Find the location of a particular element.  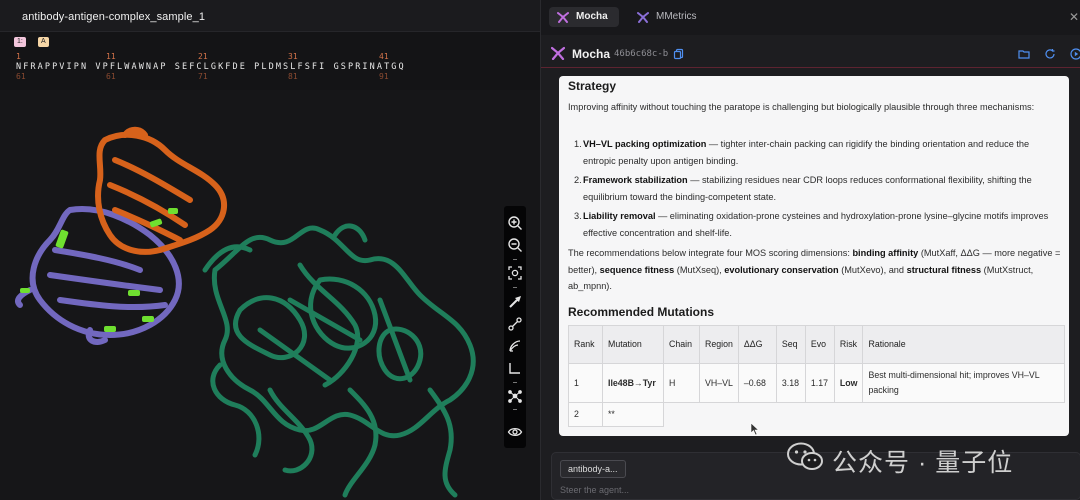

column-header: Rationale is located at coordinates (964, 344).